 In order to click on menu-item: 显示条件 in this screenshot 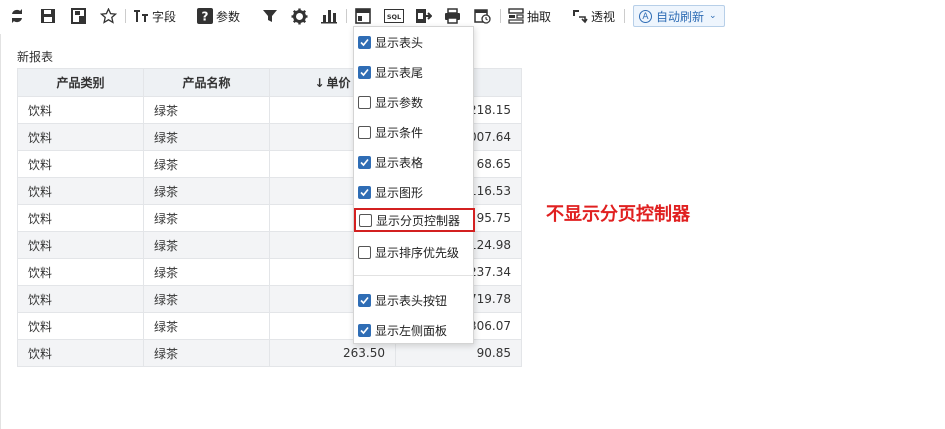, I will do `click(413, 132)`.